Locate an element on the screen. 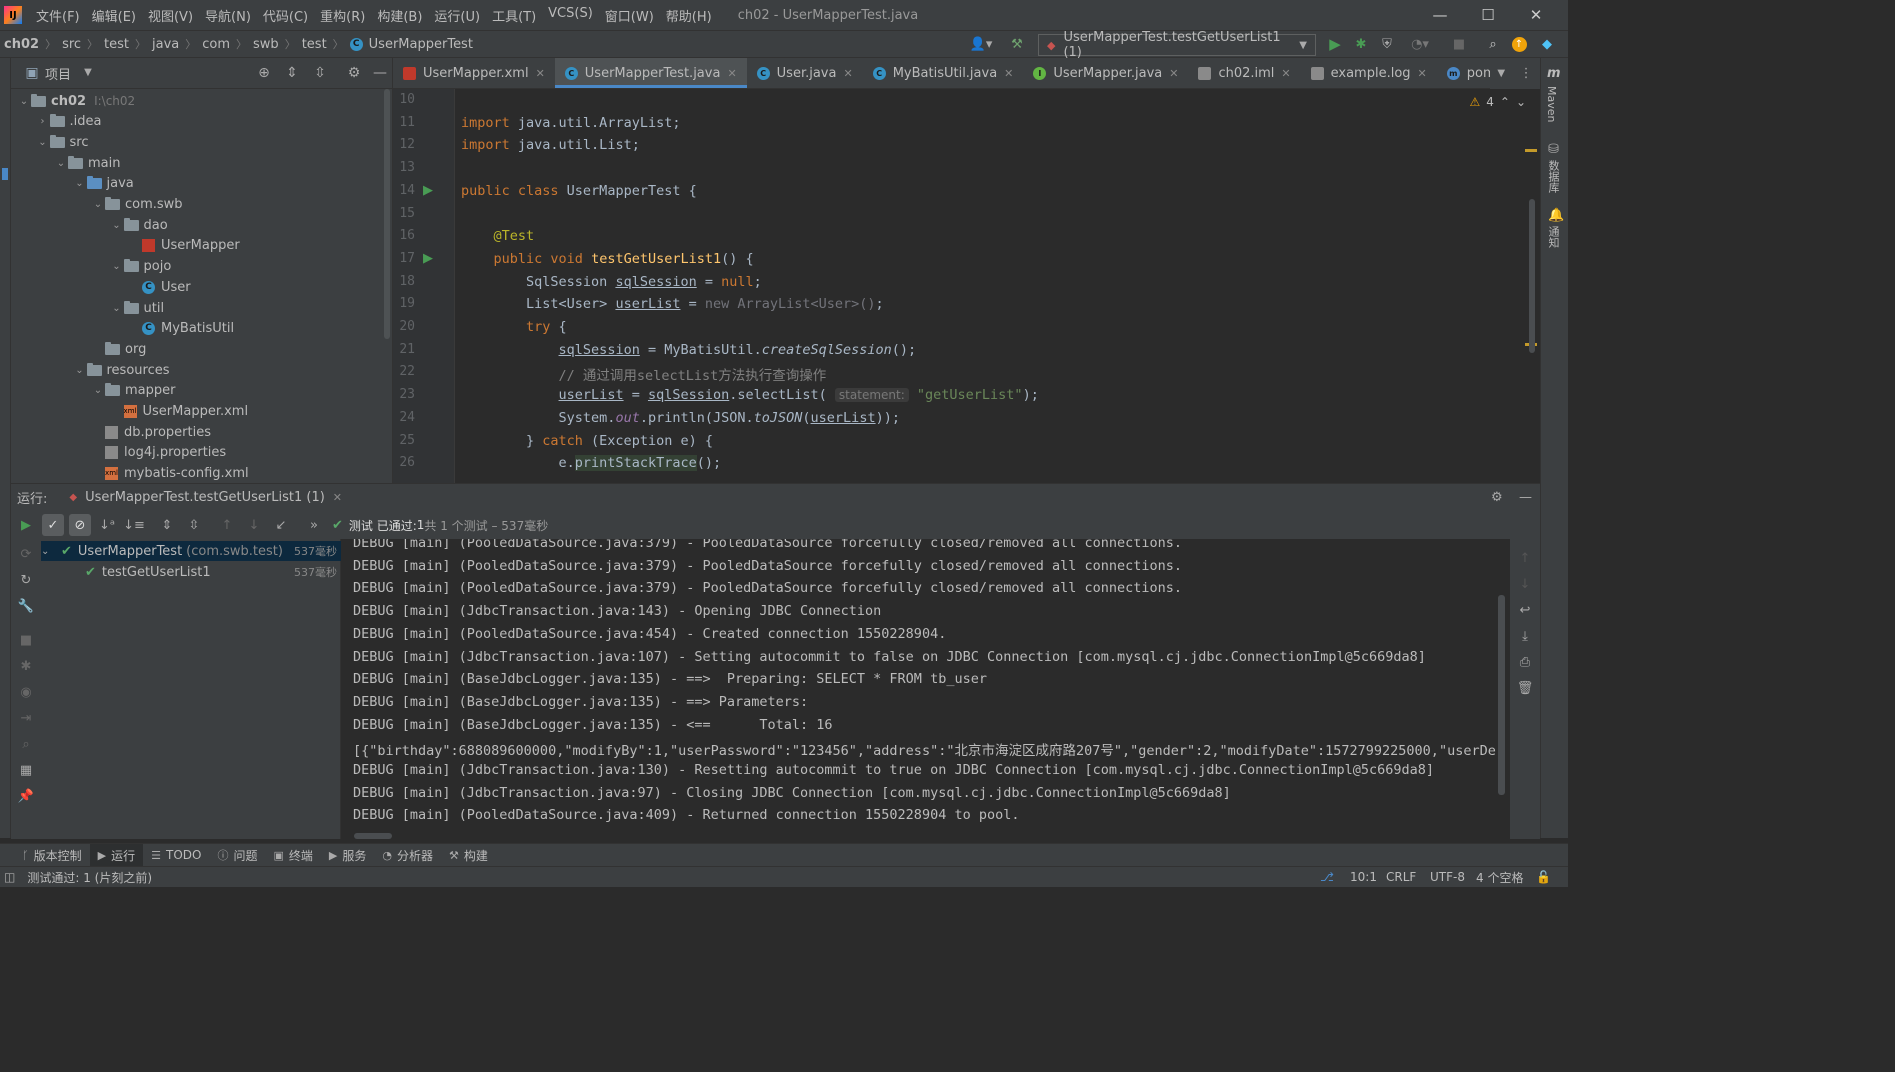  sort-duration-icon: ↓≡ is located at coordinates (134, 525).